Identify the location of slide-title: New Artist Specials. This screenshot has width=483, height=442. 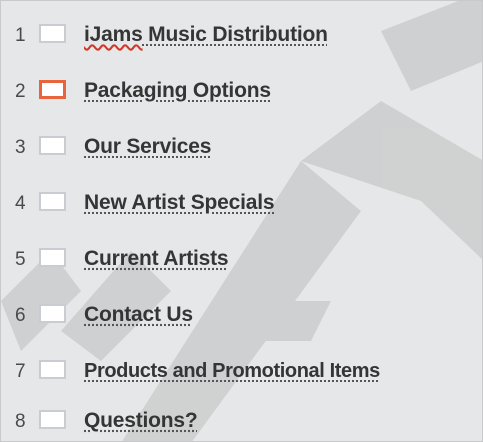
(179, 203).